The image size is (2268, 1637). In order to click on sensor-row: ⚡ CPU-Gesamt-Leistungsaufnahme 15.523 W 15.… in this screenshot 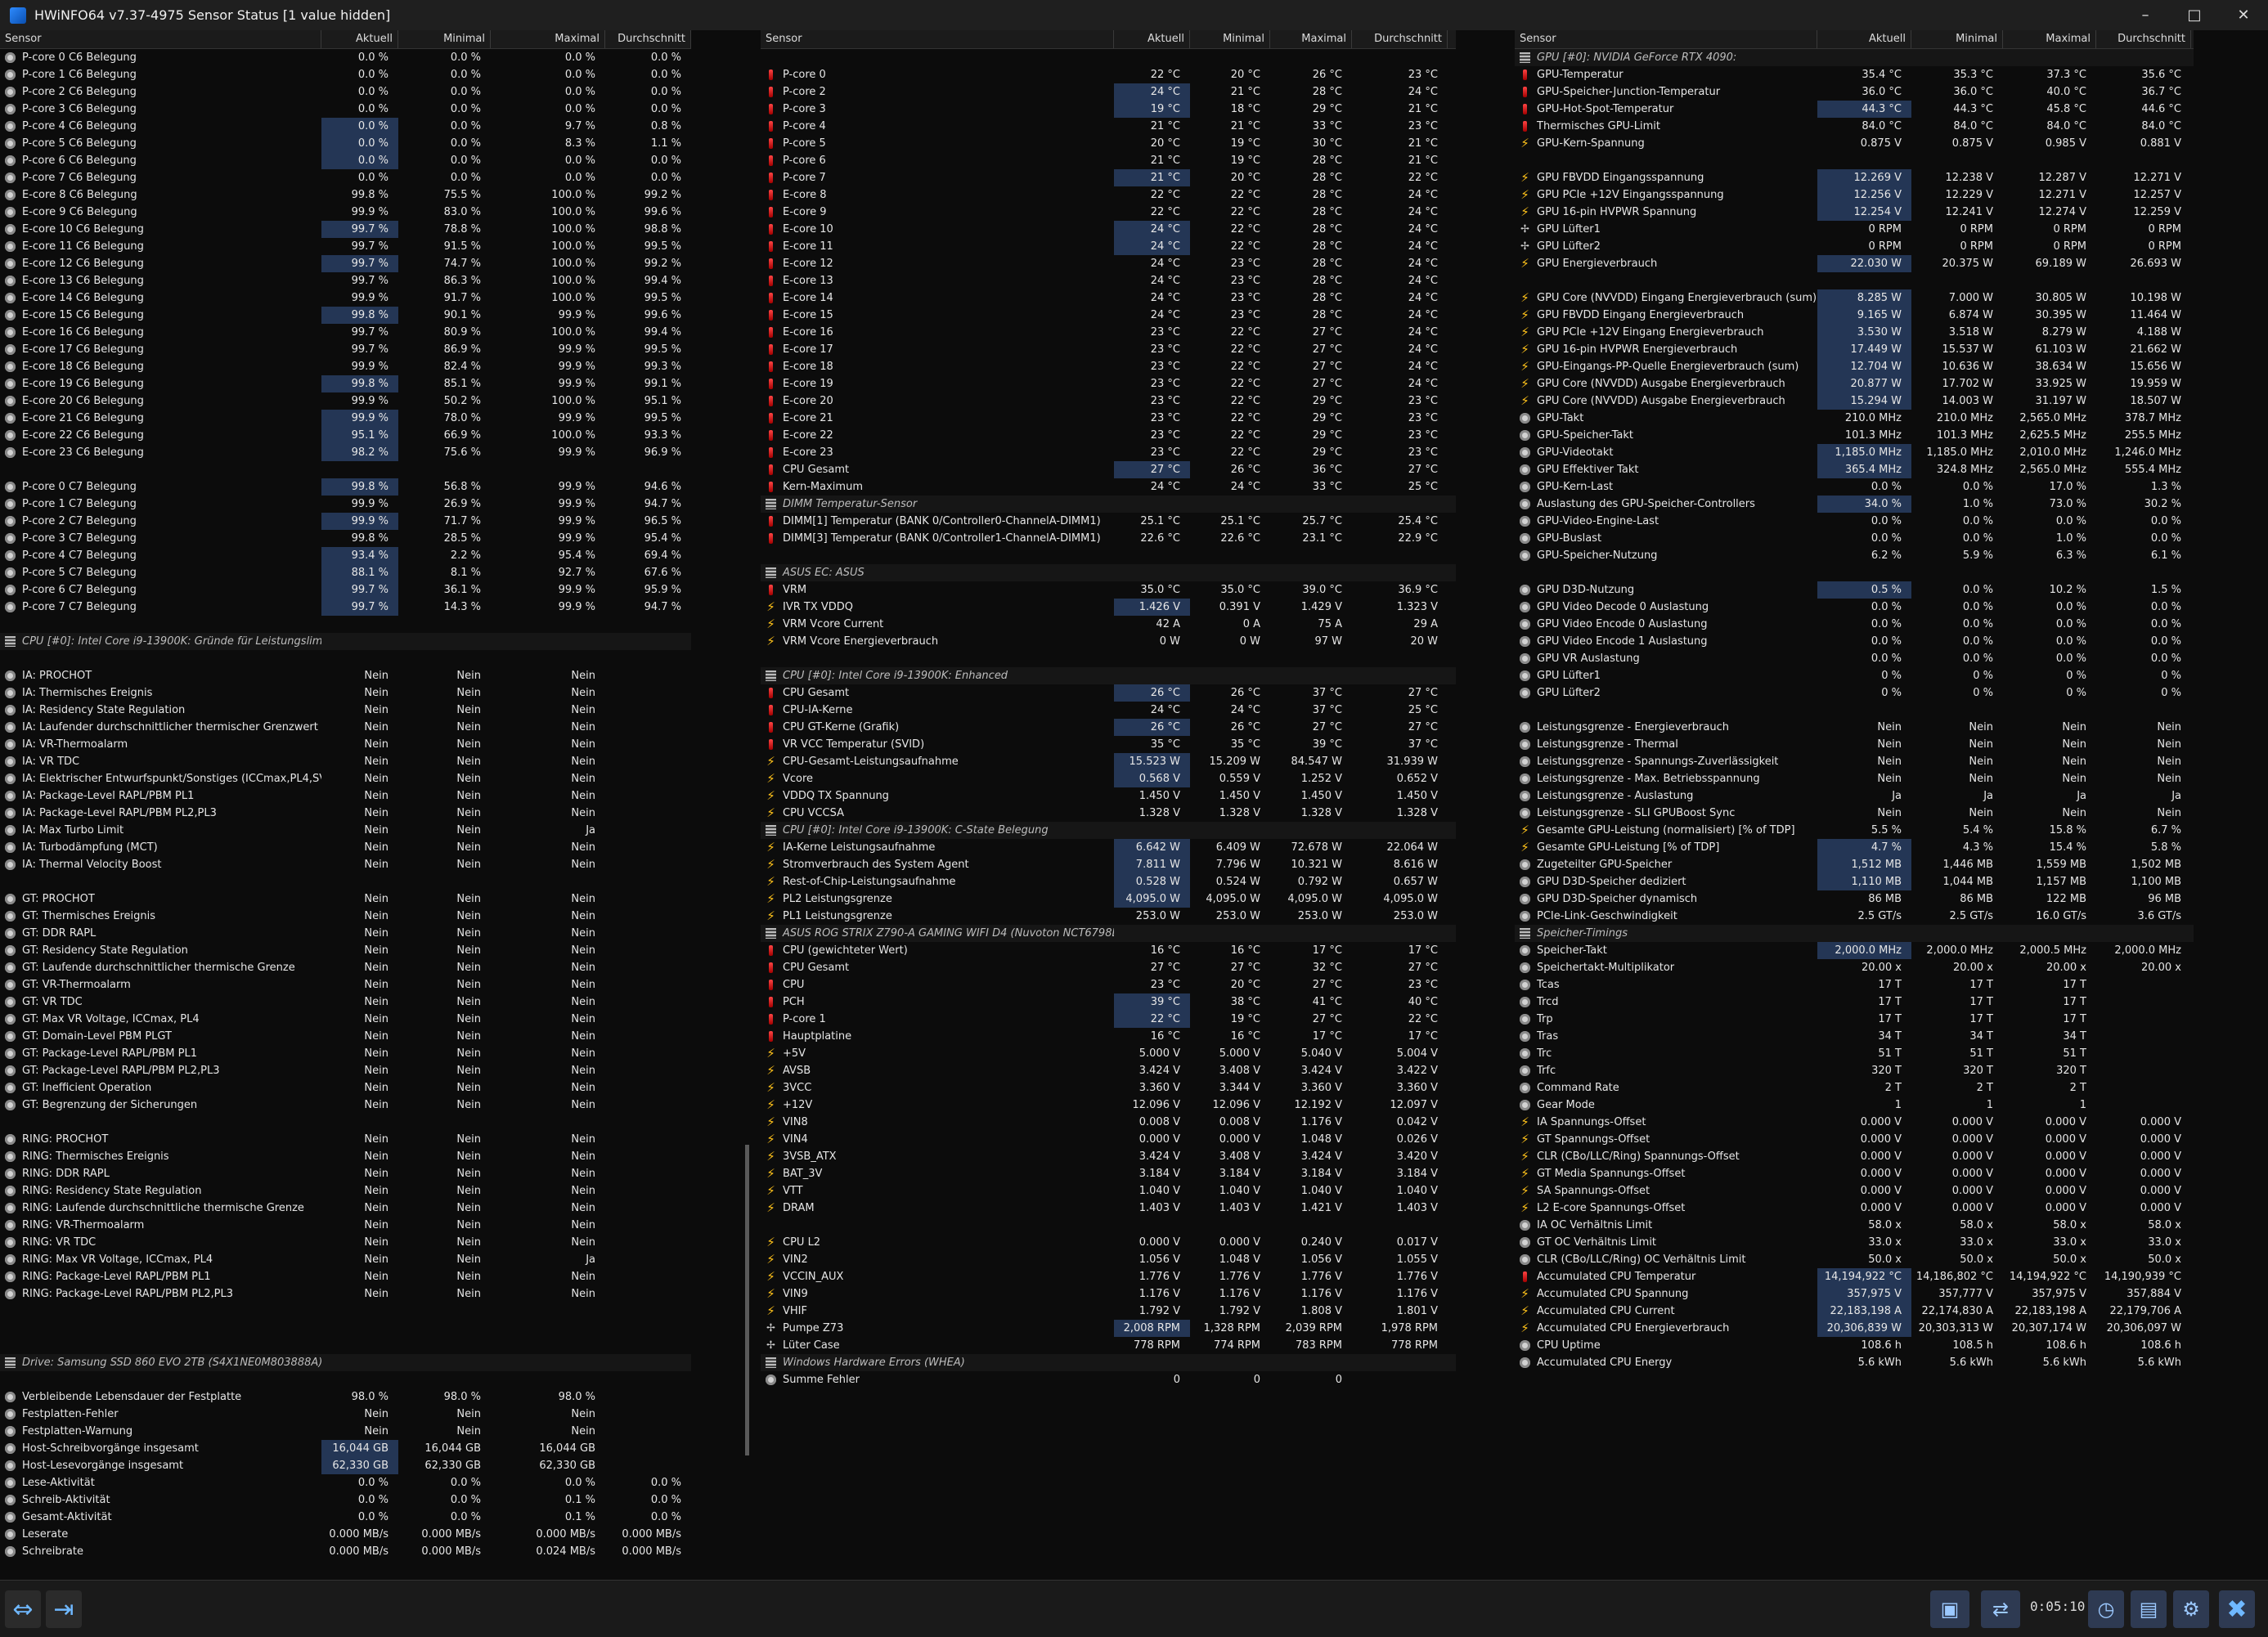, I will do `click(1108, 761)`.